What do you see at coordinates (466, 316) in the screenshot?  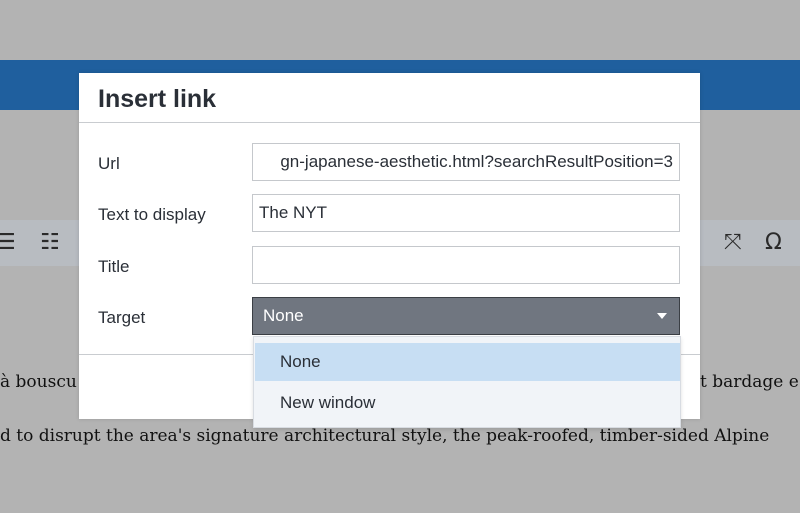 I see `target-select: None` at bounding box center [466, 316].